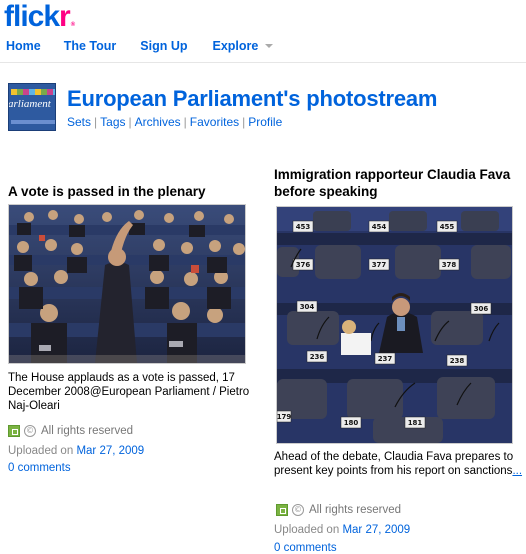  I want to click on logo-text-pink: r, so click(65, 16).